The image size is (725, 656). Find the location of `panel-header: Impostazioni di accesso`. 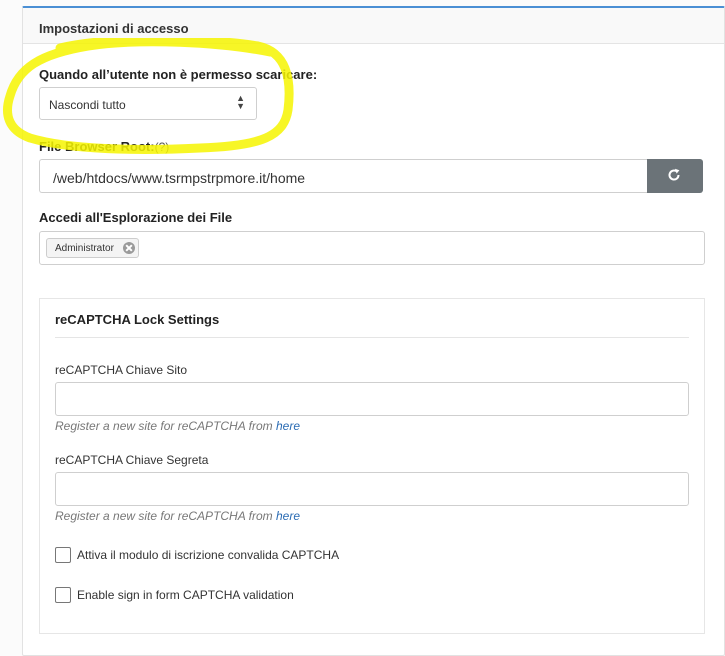

panel-header: Impostazioni di accesso is located at coordinates (373, 26).